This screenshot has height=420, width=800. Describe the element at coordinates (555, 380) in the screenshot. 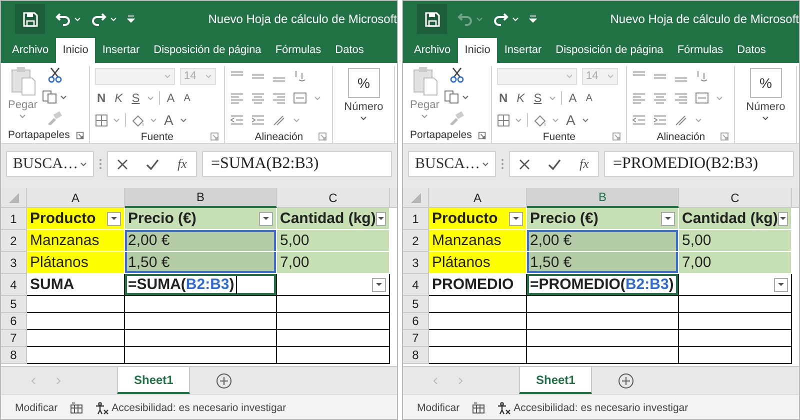

I see `sheet-tab: Sheet1` at that location.